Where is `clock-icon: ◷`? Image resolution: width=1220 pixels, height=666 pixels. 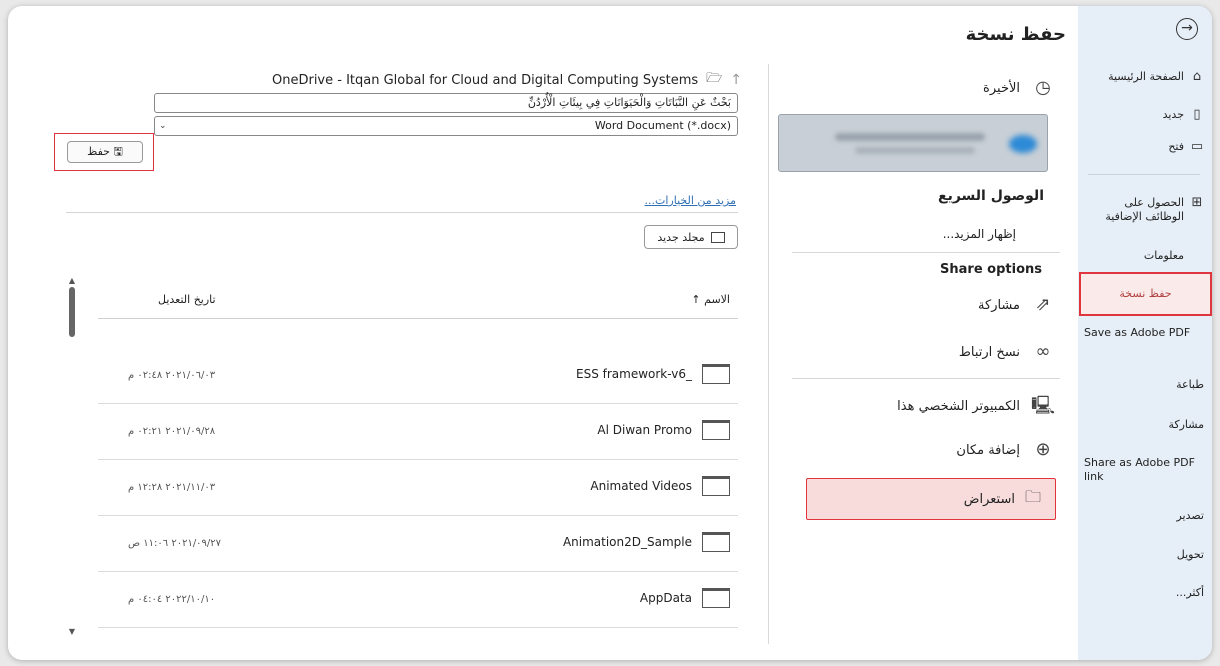 clock-icon: ◷ is located at coordinates (1043, 87).